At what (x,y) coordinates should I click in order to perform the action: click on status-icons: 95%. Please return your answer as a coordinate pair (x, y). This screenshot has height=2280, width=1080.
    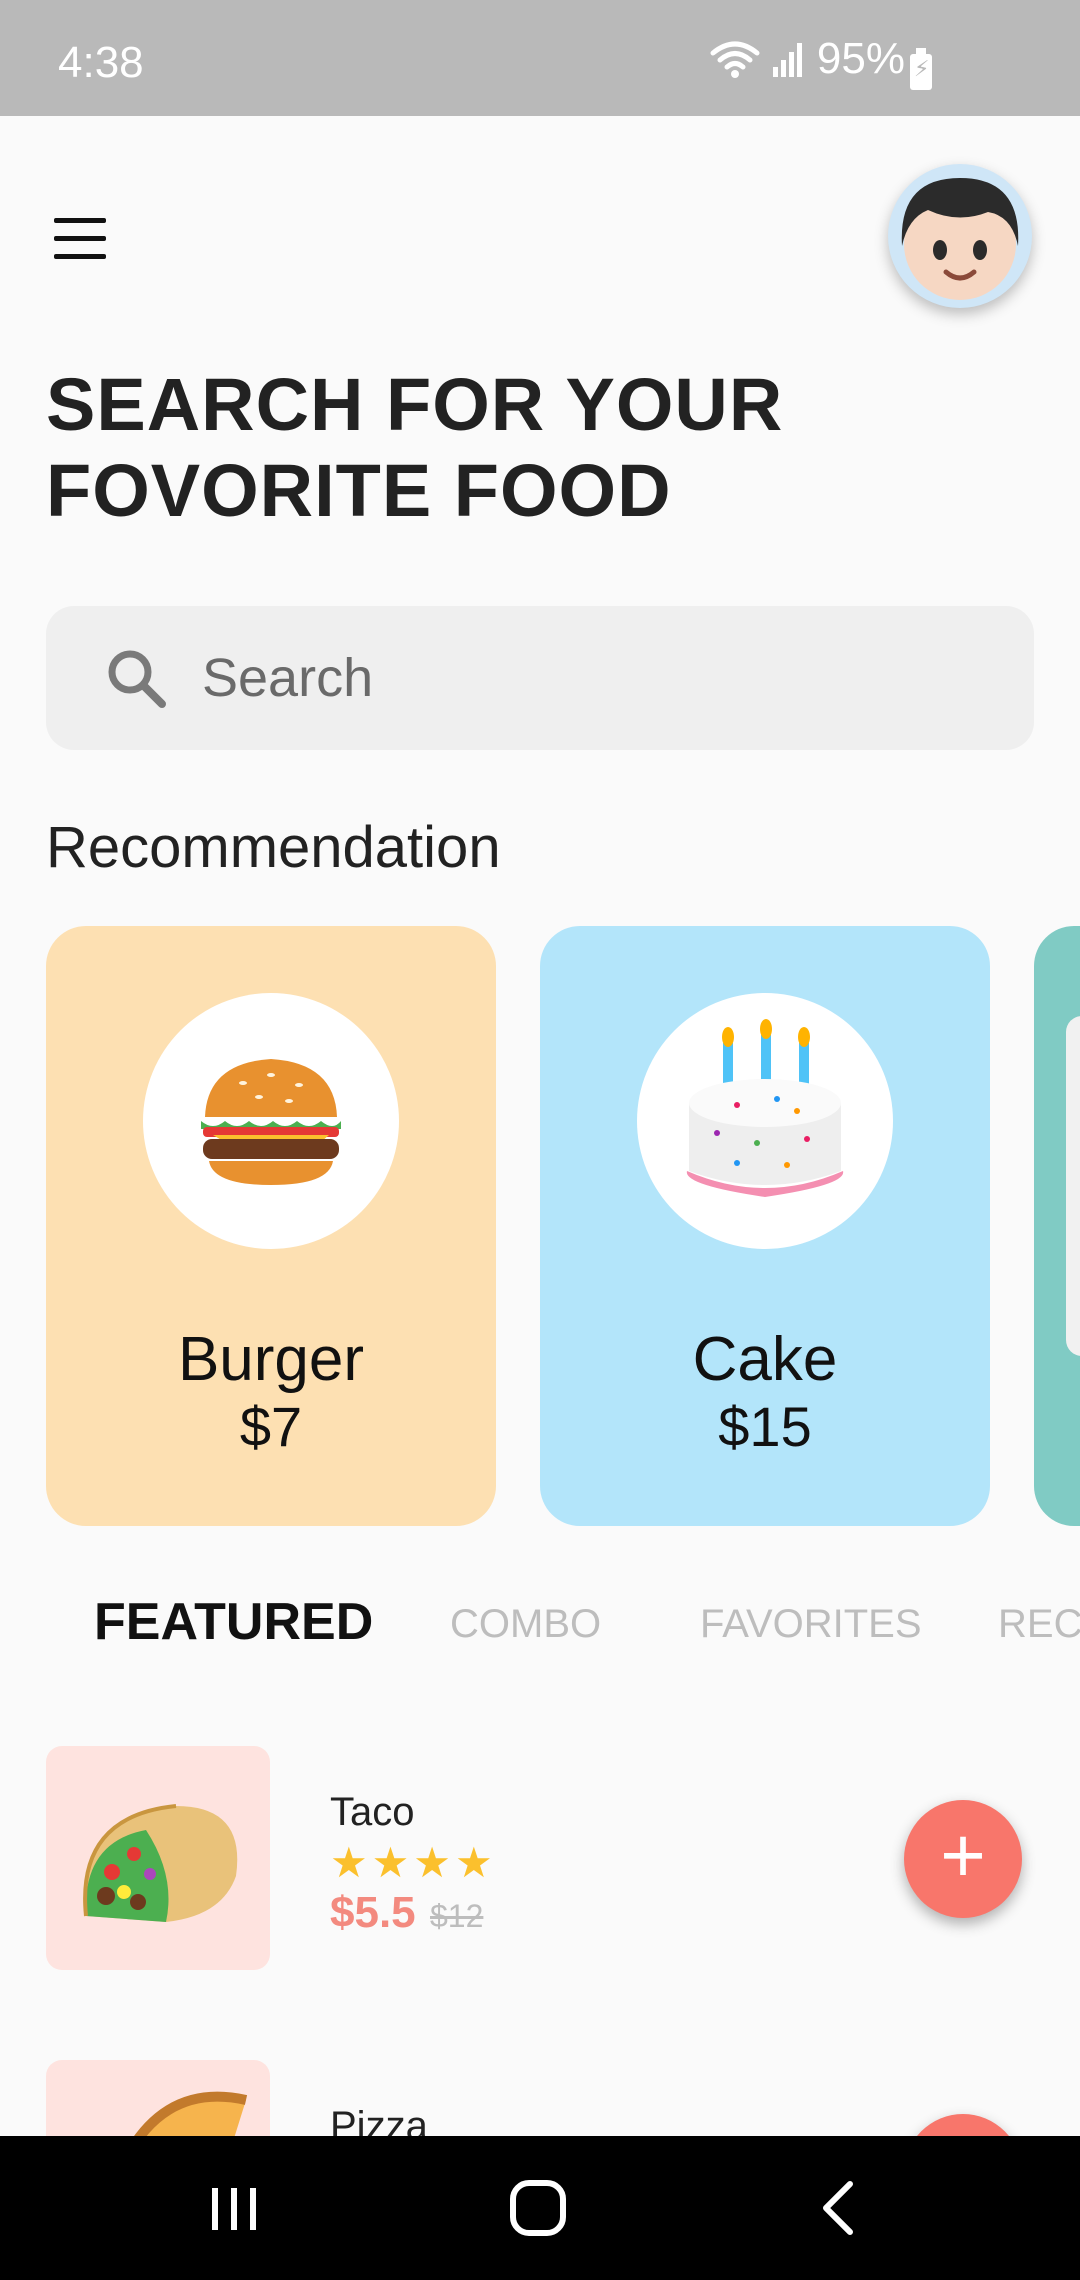
    Looking at the image, I should click on (807, 59).